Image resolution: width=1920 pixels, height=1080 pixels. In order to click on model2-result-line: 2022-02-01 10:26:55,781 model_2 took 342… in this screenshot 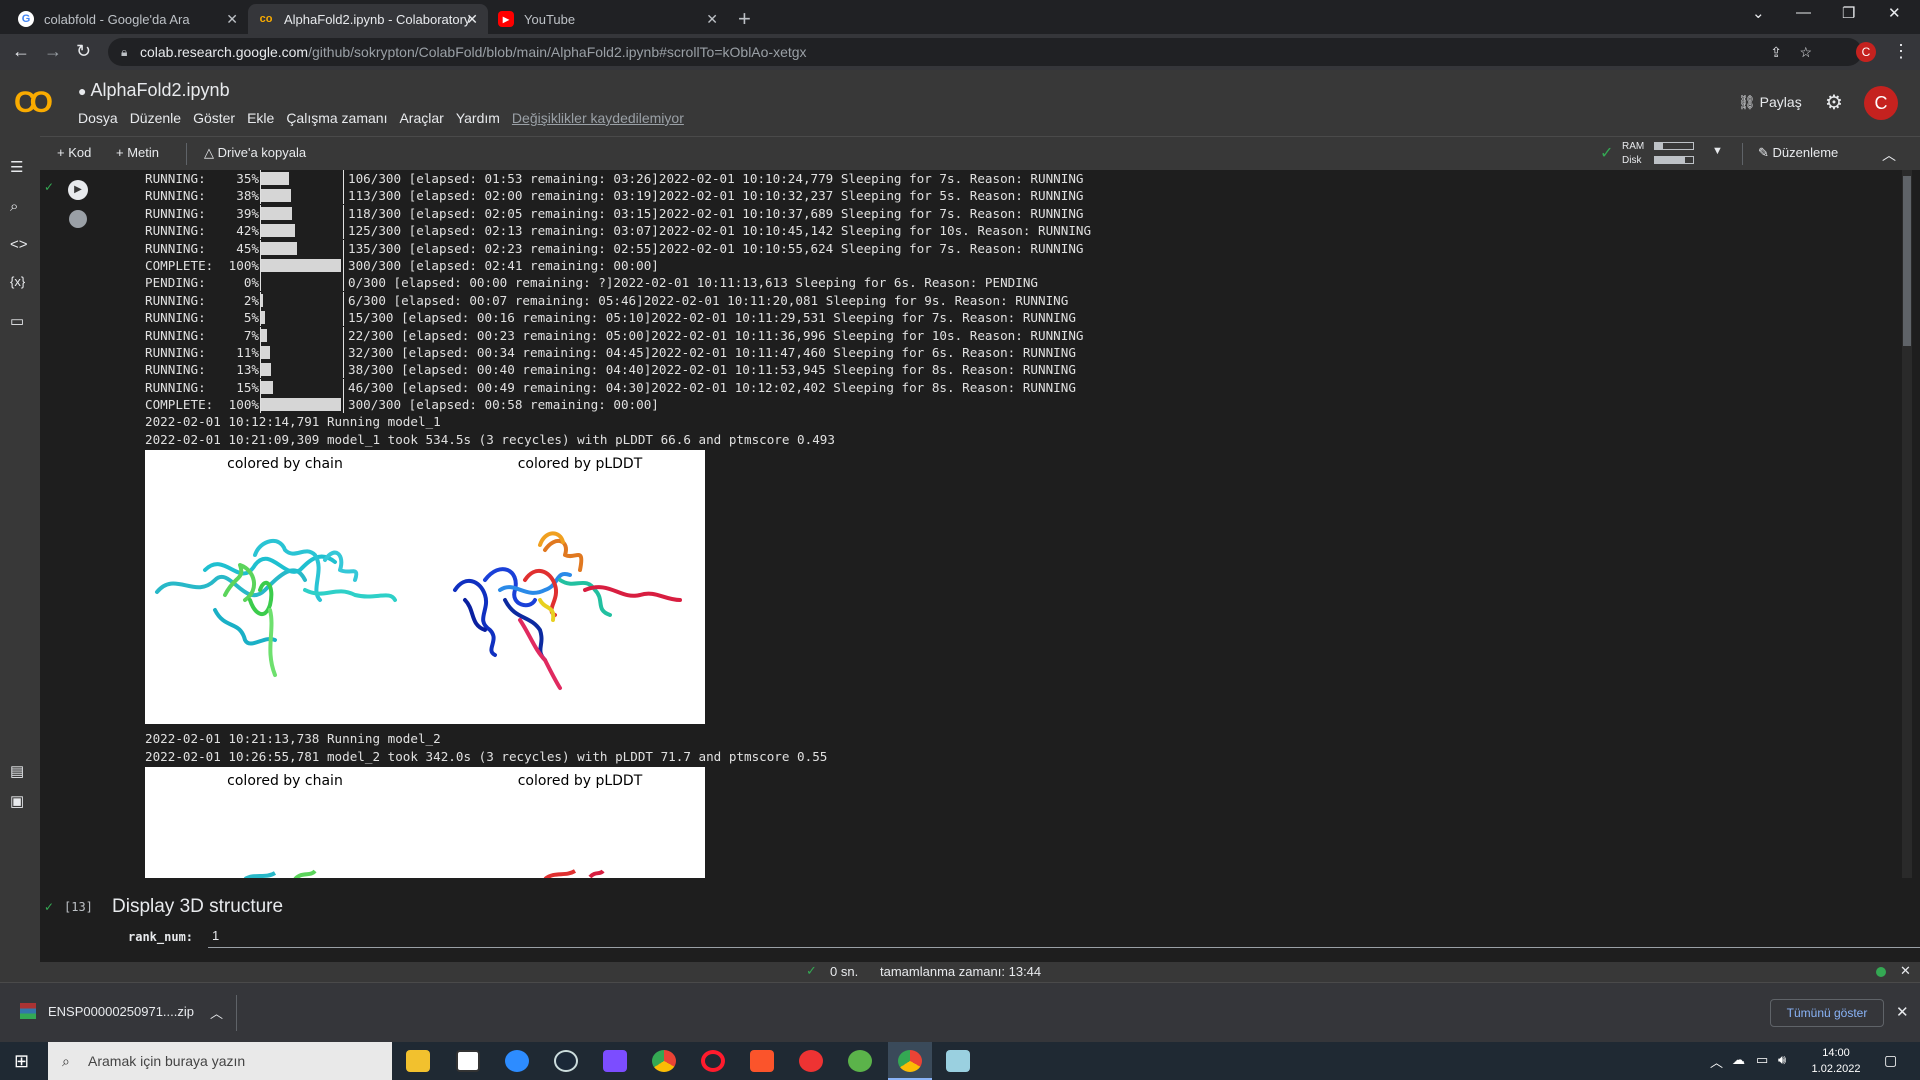, I will do `click(486, 756)`.